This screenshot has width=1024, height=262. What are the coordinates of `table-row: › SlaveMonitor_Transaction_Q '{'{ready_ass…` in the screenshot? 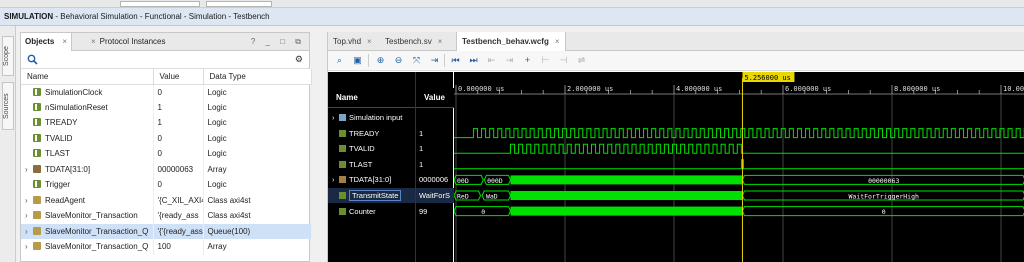 It's located at (166, 231).